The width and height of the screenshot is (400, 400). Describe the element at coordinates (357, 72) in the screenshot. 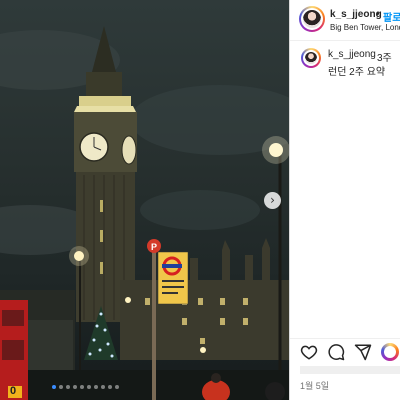

I see `caption-text: 런던 2주 요약` at that location.